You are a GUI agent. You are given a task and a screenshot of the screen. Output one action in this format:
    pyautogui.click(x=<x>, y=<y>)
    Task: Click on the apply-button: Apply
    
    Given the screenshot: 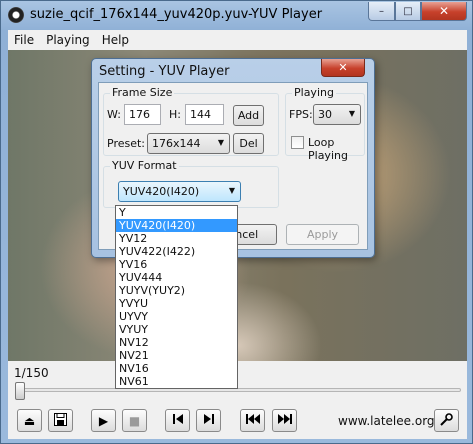 What is the action you would take?
    pyautogui.click(x=322, y=234)
    